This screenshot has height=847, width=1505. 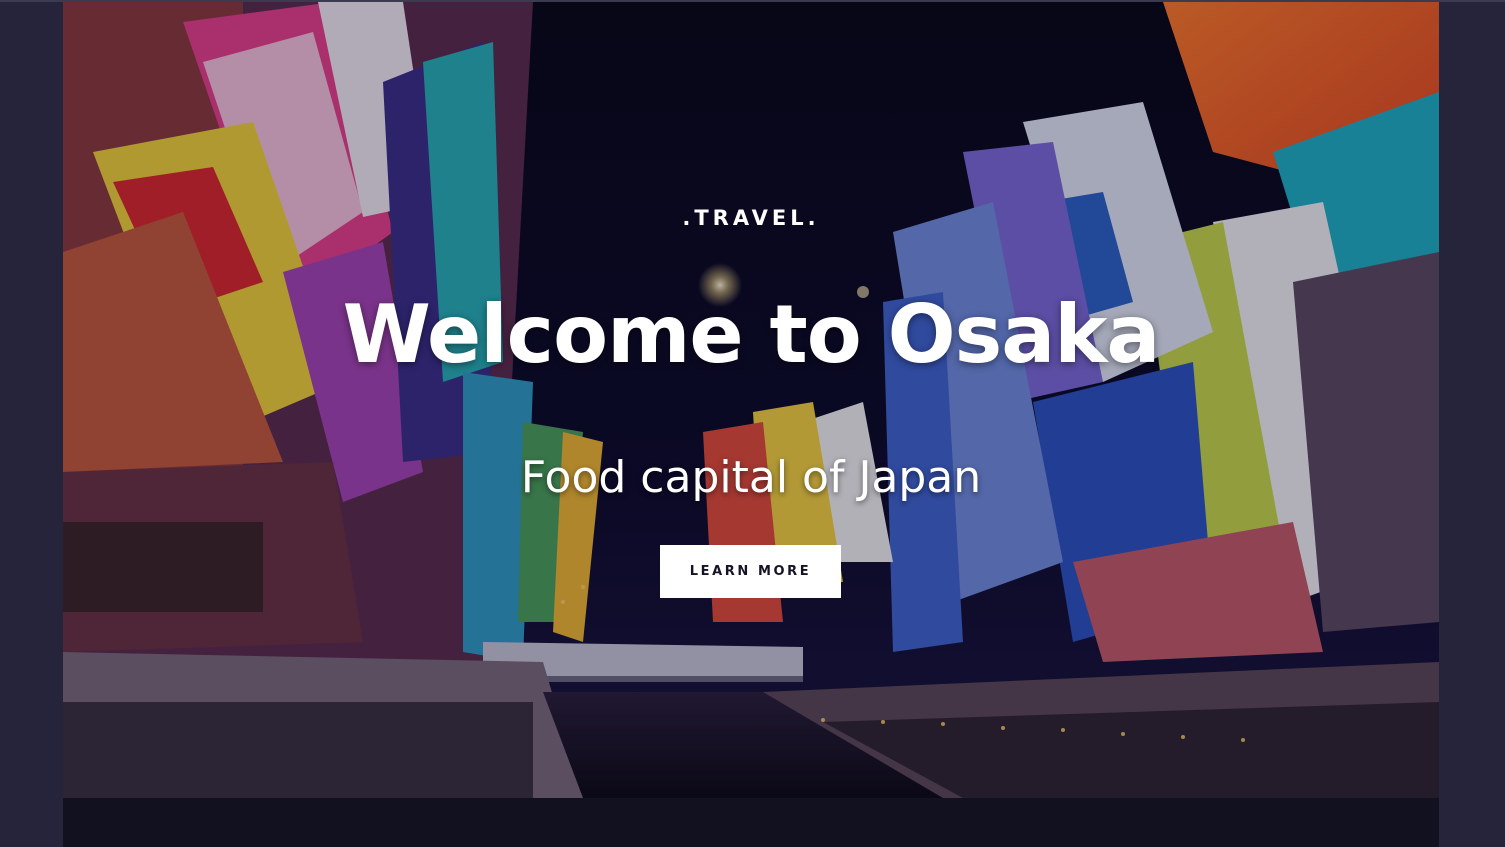 What do you see at coordinates (751, 334) in the screenshot?
I see `hero-title: Welcome to Osaka` at bounding box center [751, 334].